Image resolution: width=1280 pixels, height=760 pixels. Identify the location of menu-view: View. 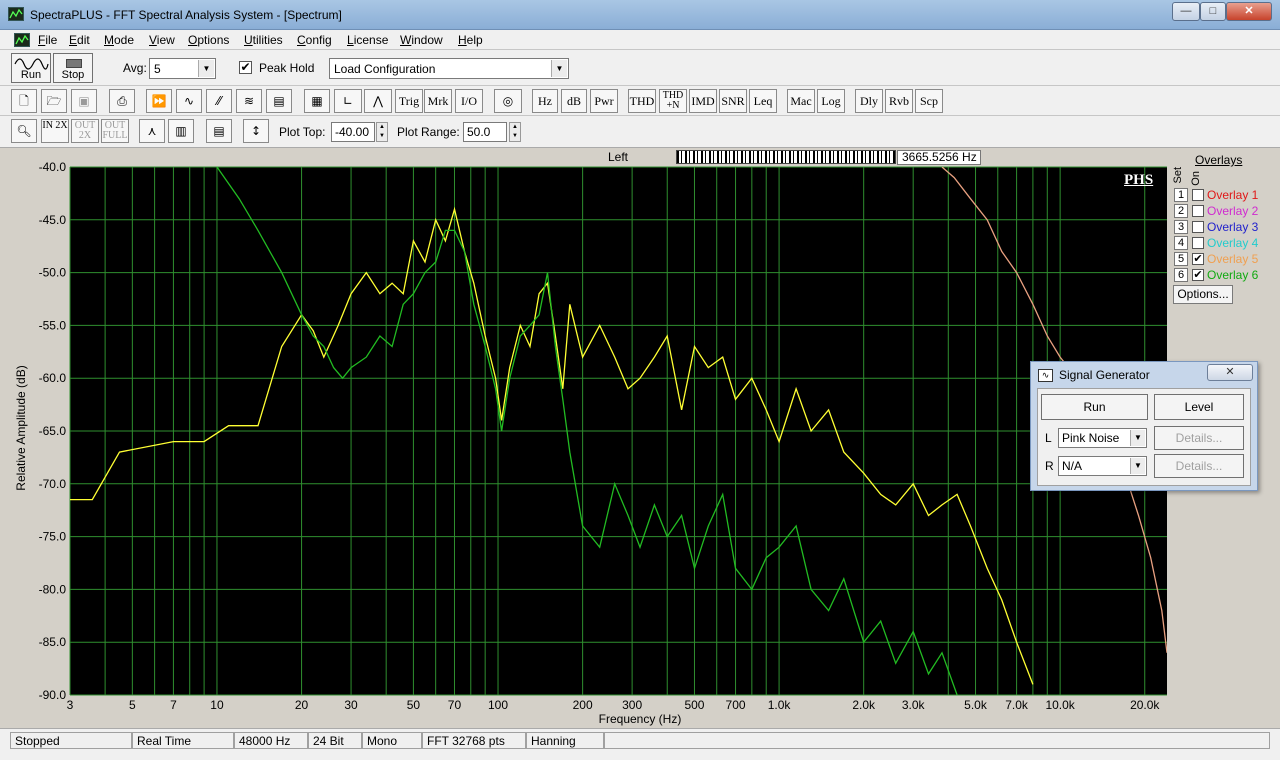
(162, 40).